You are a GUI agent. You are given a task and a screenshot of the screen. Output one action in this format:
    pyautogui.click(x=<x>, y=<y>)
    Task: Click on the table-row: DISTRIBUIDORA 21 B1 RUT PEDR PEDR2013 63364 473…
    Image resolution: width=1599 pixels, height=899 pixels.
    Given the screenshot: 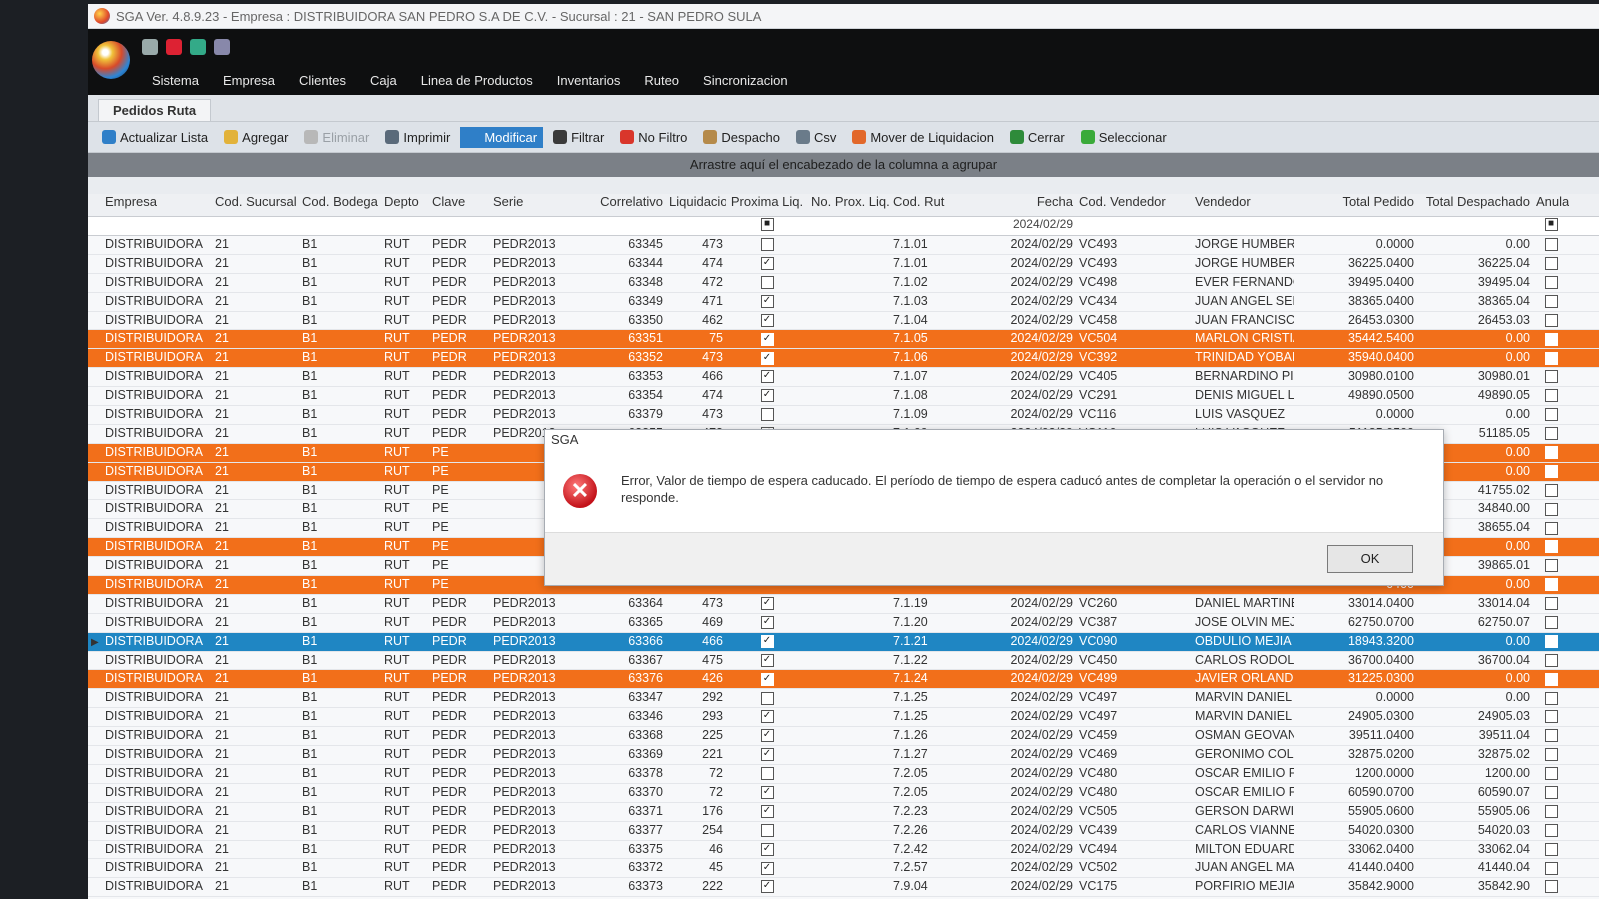 What is the action you would take?
    pyautogui.click(x=843, y=604)
    